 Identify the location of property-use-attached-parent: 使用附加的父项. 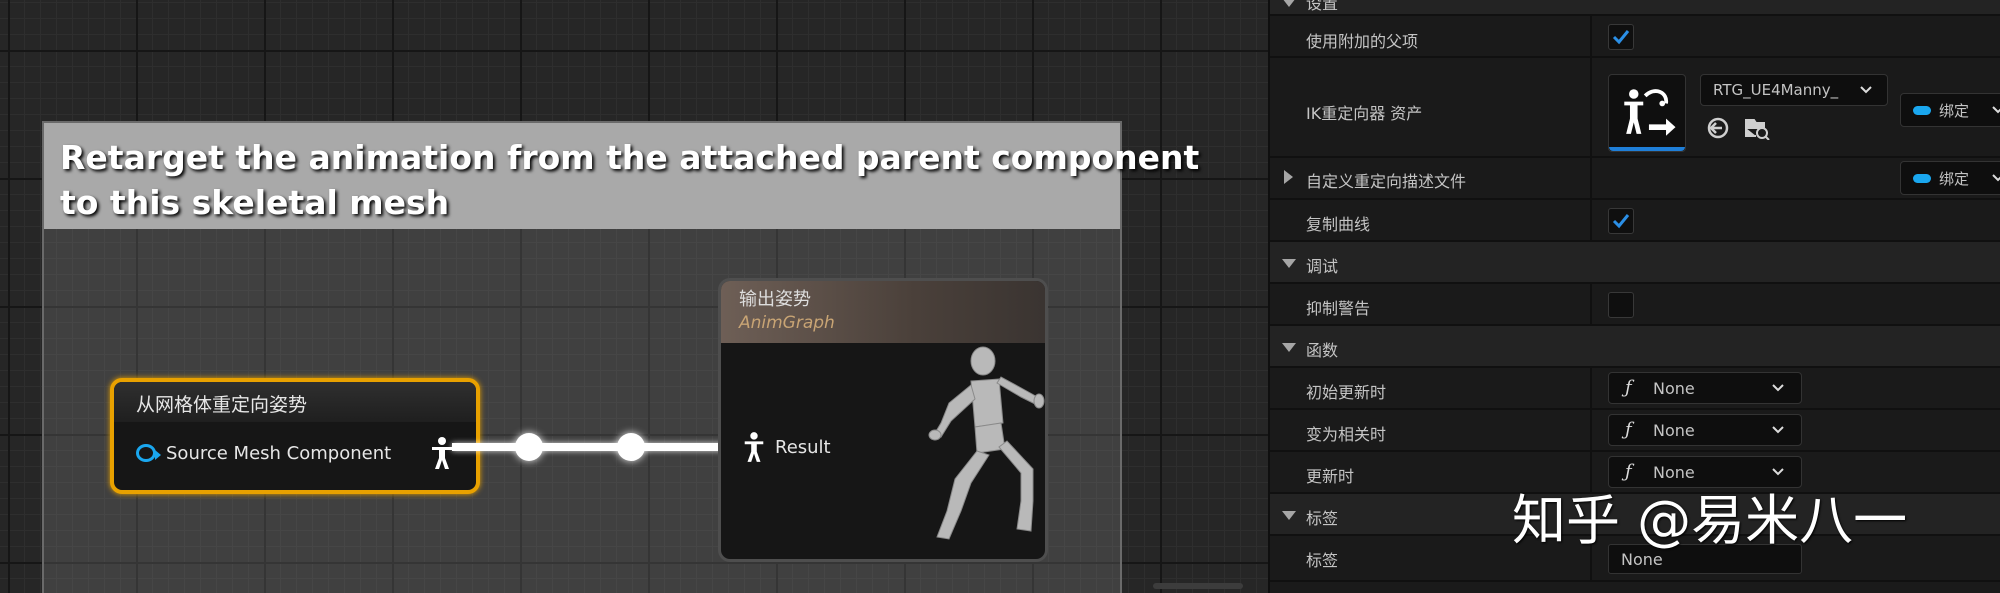
(1635, 37).